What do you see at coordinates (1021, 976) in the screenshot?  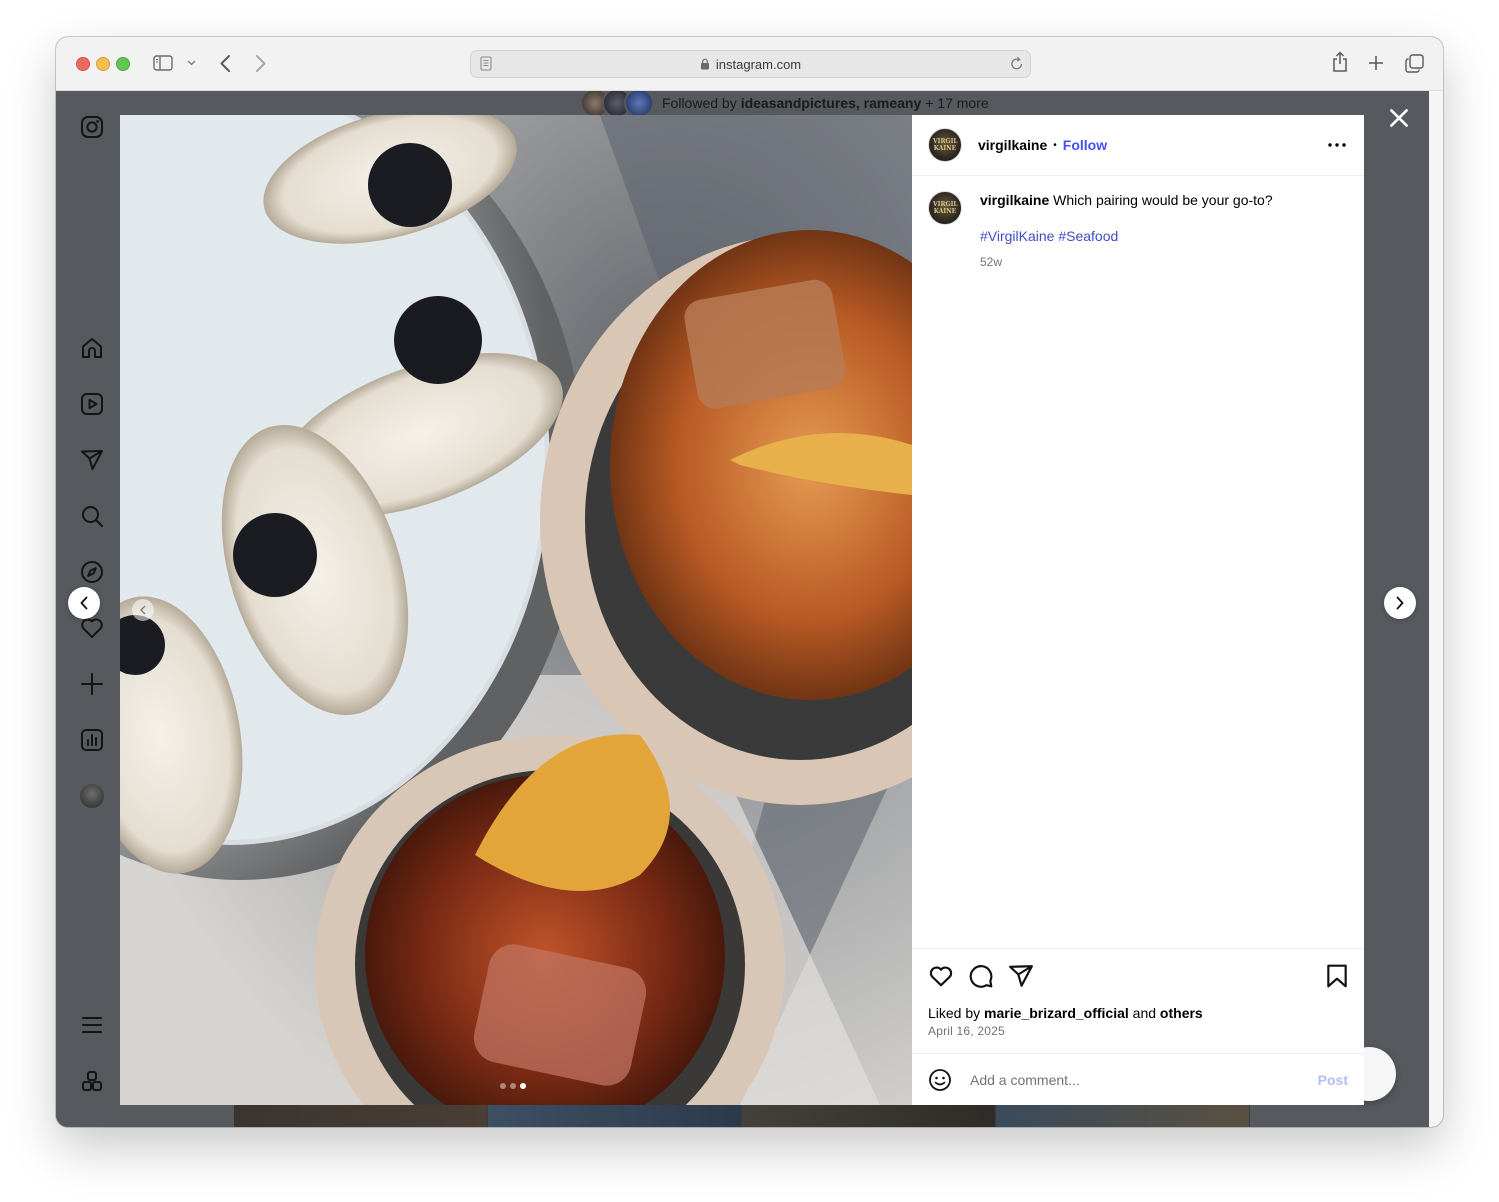 I see `share-post-icon` at bounding box center [1021, 976].